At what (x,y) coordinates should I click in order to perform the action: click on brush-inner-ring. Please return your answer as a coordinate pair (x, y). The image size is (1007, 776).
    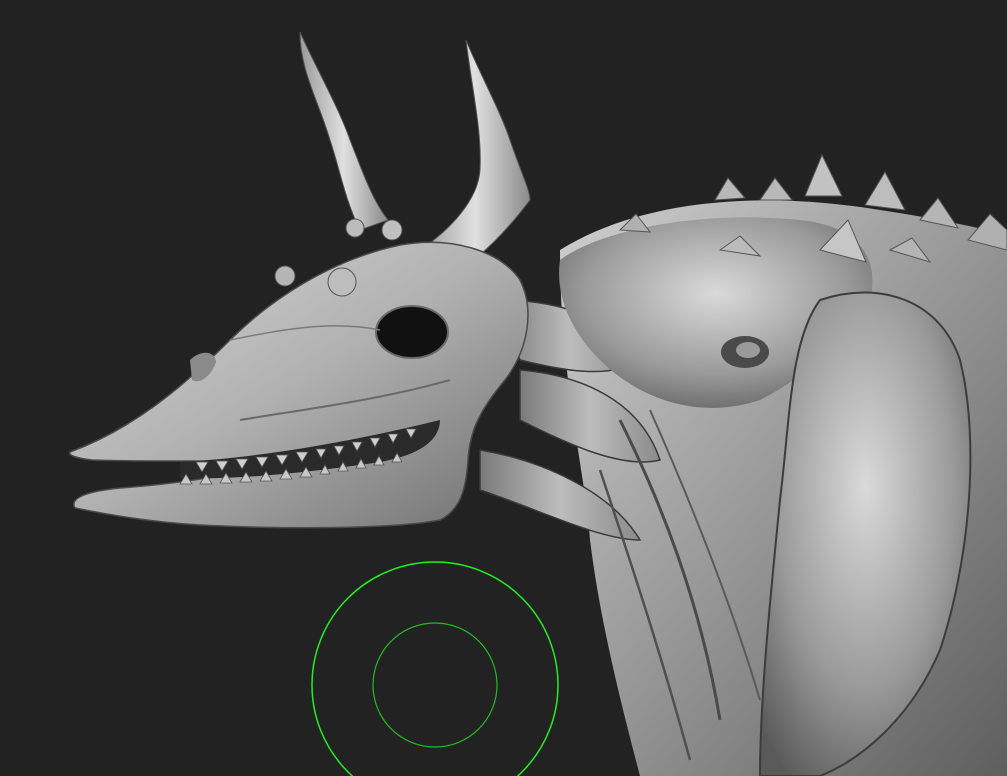
    Looking at the image, I should click on (435, 685).